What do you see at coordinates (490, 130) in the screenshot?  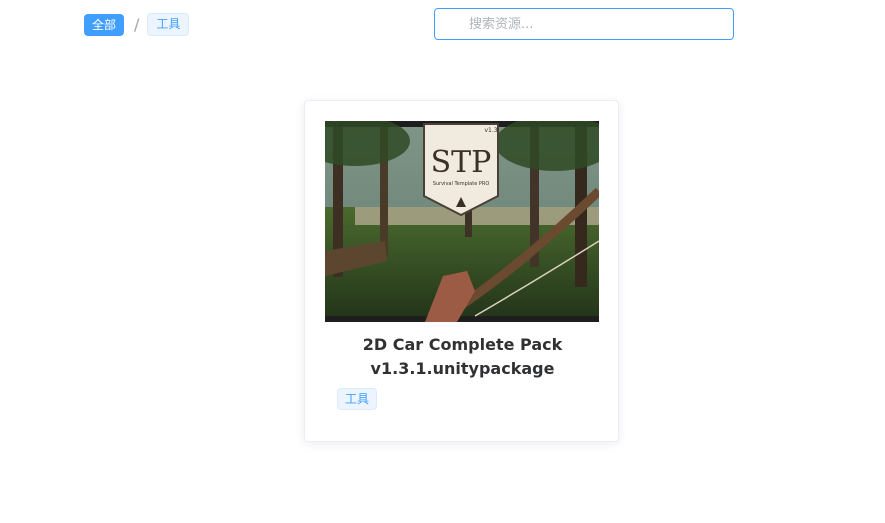 I see `badge-version: v1.3` at bounding box center [490, 130].